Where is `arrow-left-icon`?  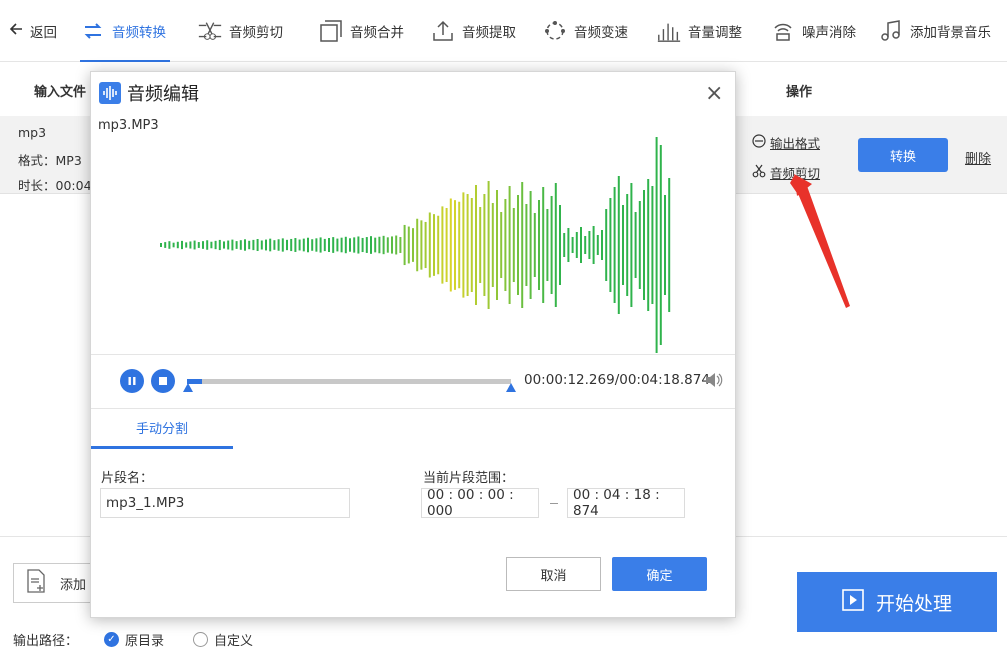 arrow-left-icon is located at coordinates (16, 31).